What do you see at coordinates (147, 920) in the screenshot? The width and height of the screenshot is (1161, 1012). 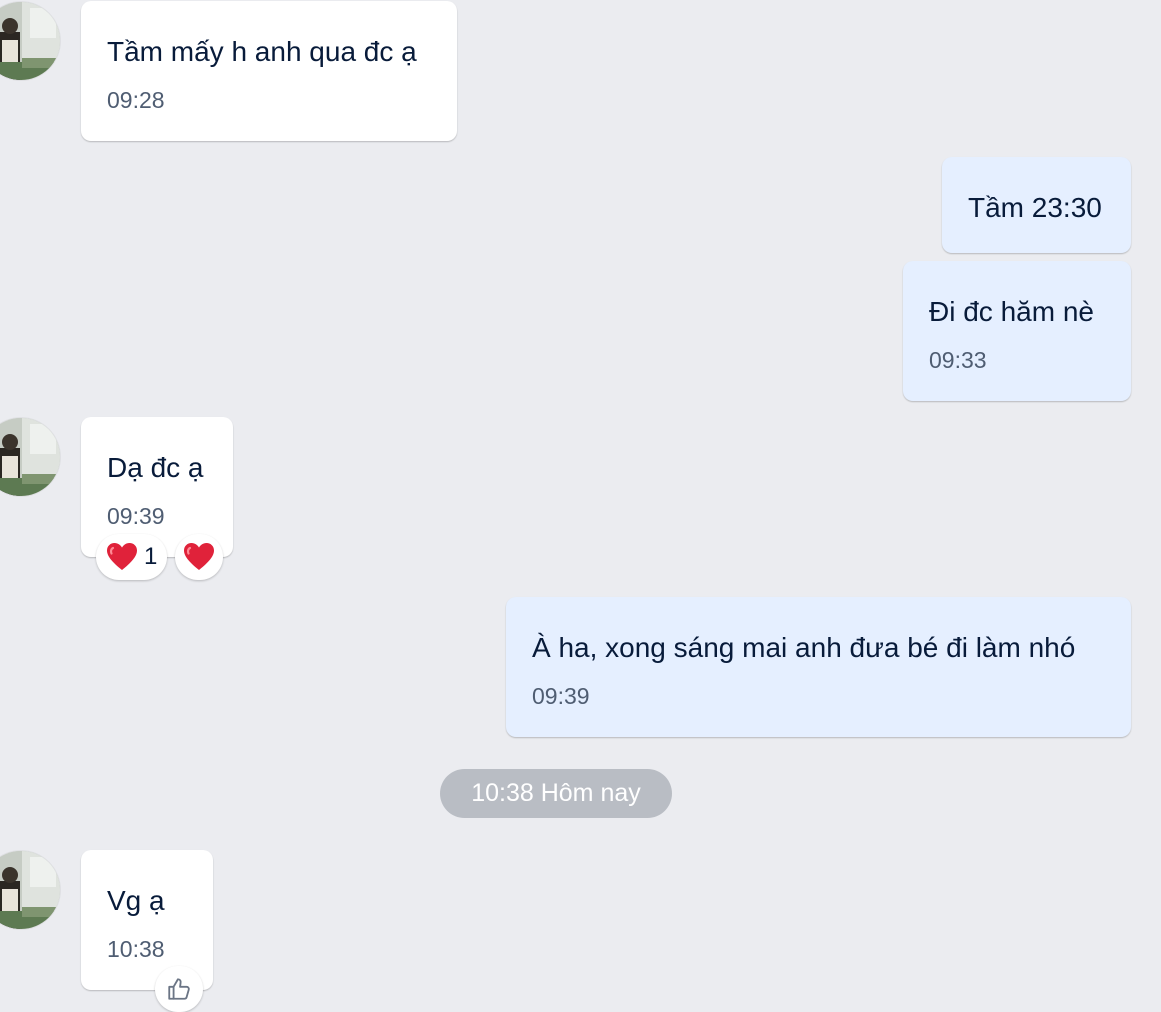 I see `message-bubble-incoming: Vg ạ 10:38` at bounding box center [147, 920].